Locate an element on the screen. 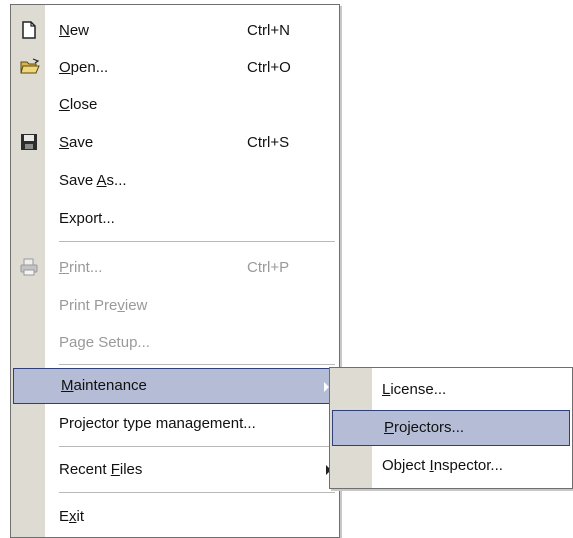 The height and width of the screenshot is (538, 573). menu-item-maintenance: Maintenance is located at coordinates (175, 386).